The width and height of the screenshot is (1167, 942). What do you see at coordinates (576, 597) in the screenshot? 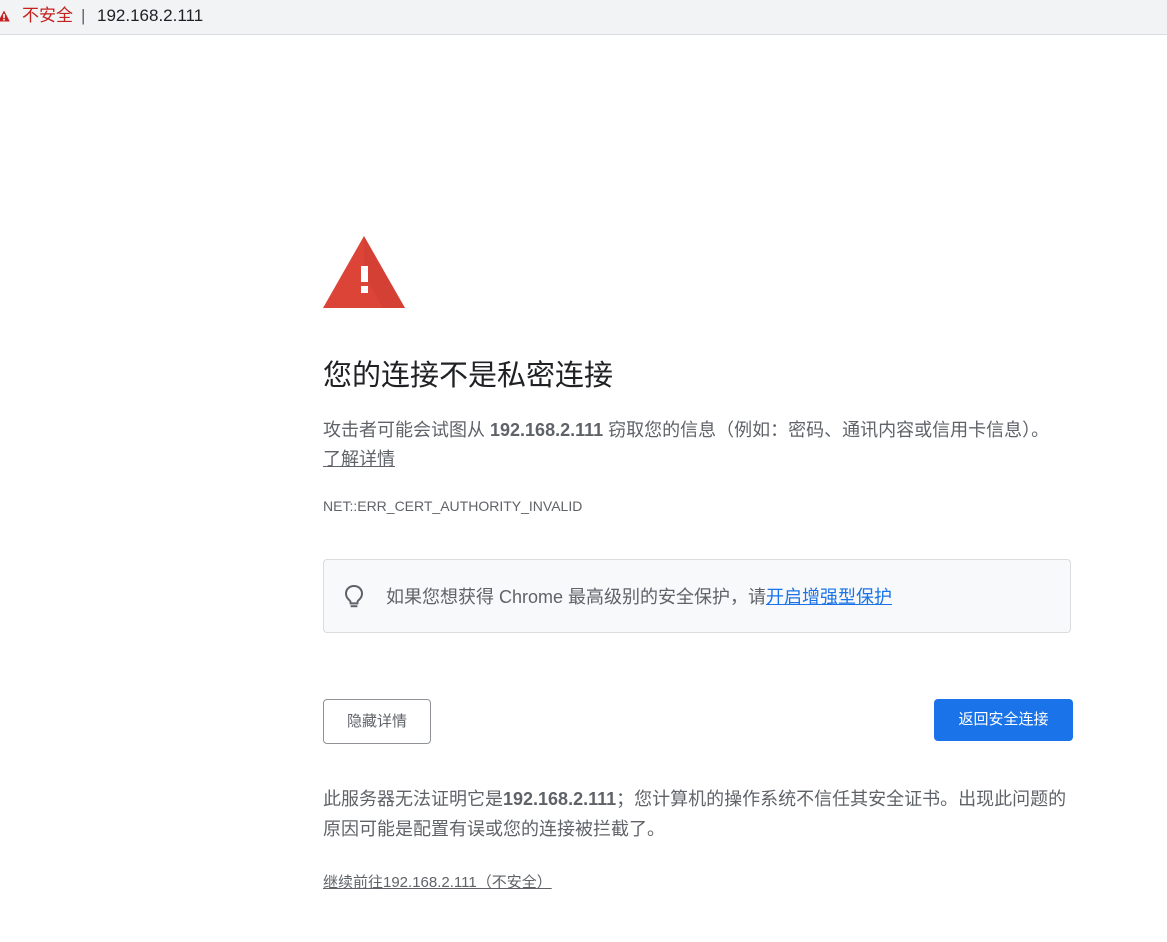
I see `promo-message: 如果您想获得 Chrome 最高级别的安全保护，请` at bounding box center [576, 597].